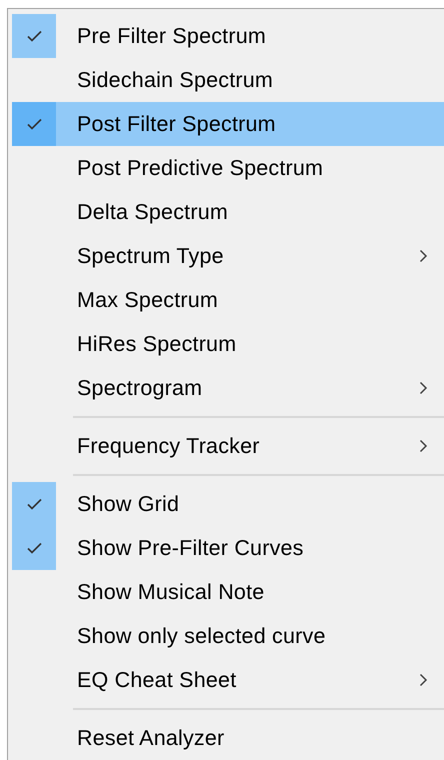 The width and height of the screenshot is (444, 760). Describe the element at coordinates (228, 168) in the screenshot. I see `menu-item: Post Predictive Spectrum` at that location.